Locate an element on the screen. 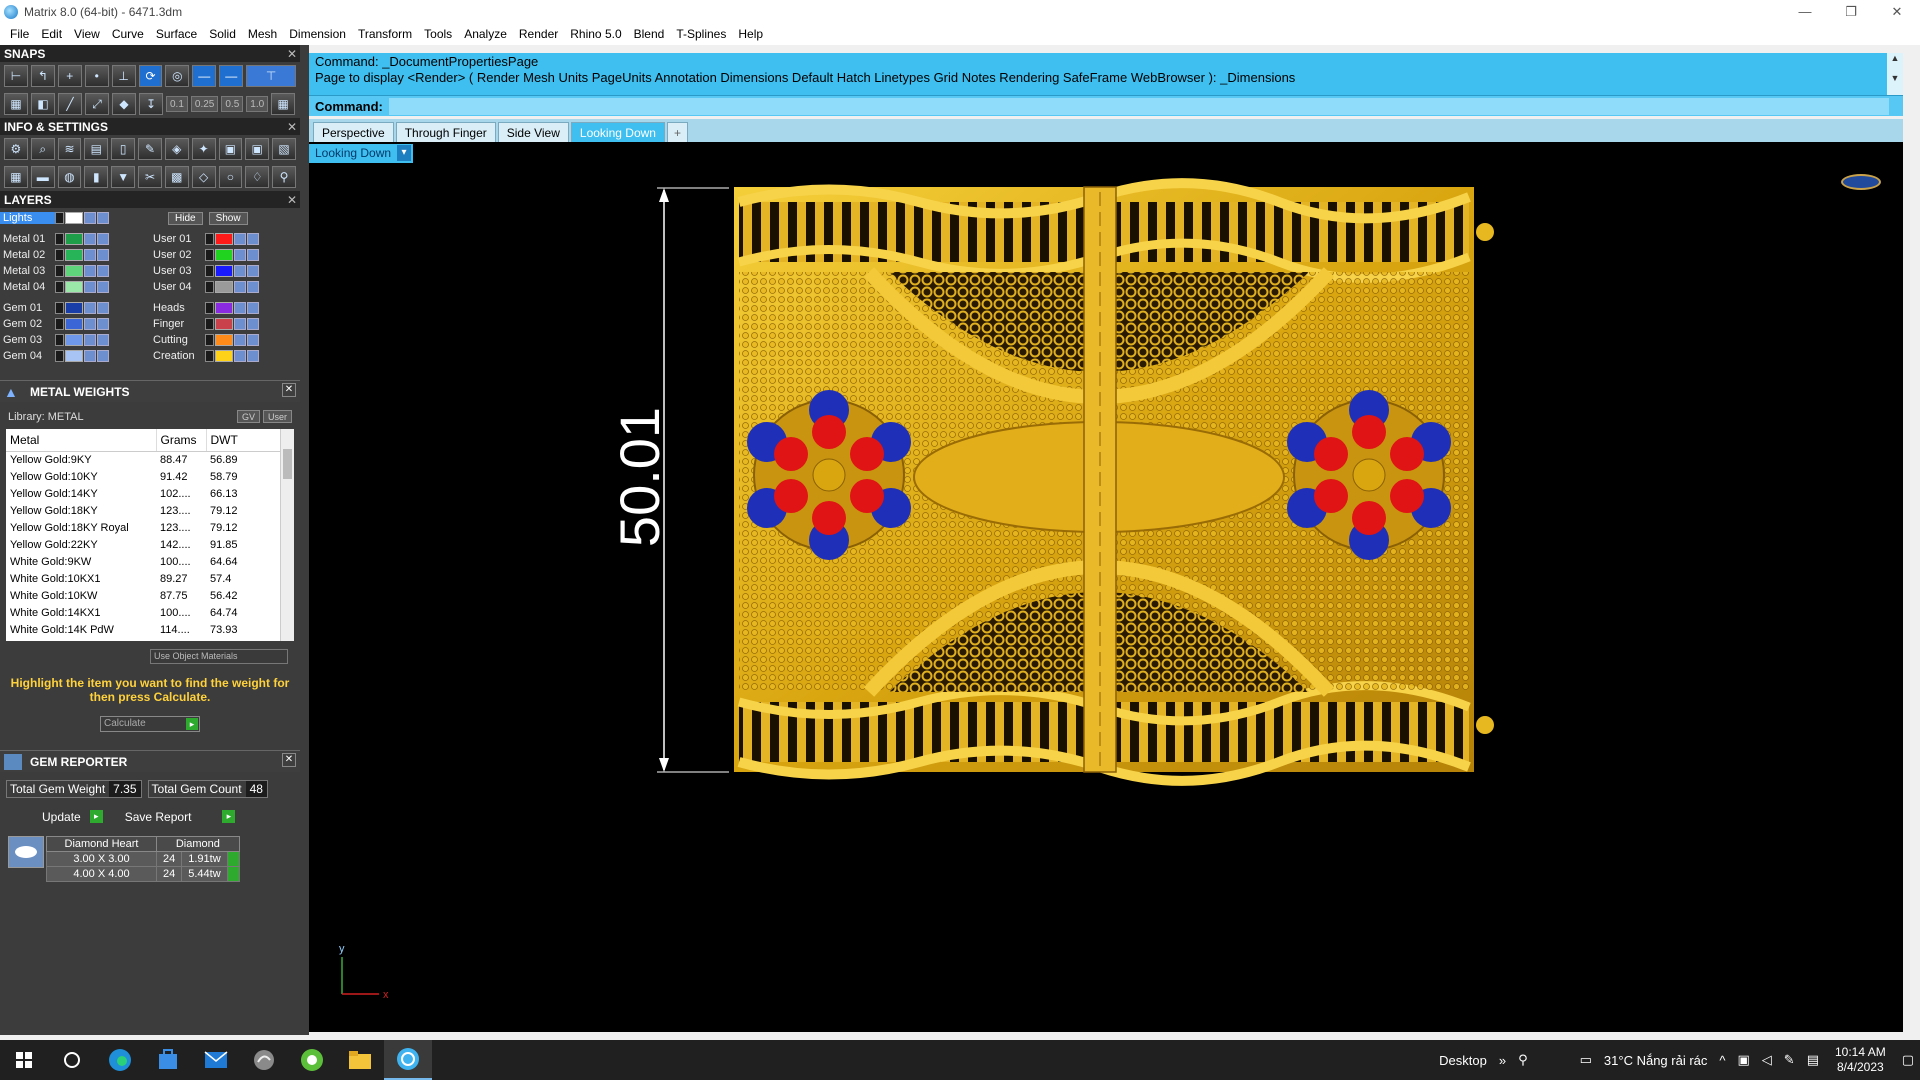  menu-curve: Curve is located at coordinates (128, 34).